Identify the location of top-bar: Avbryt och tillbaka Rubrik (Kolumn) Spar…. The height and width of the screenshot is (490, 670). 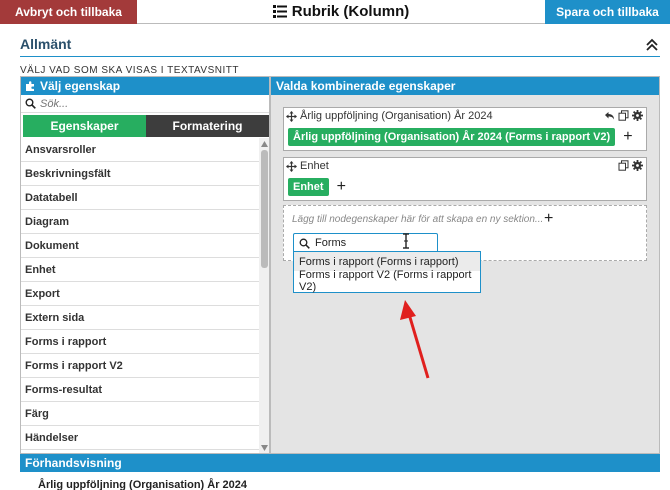
(335, 12).